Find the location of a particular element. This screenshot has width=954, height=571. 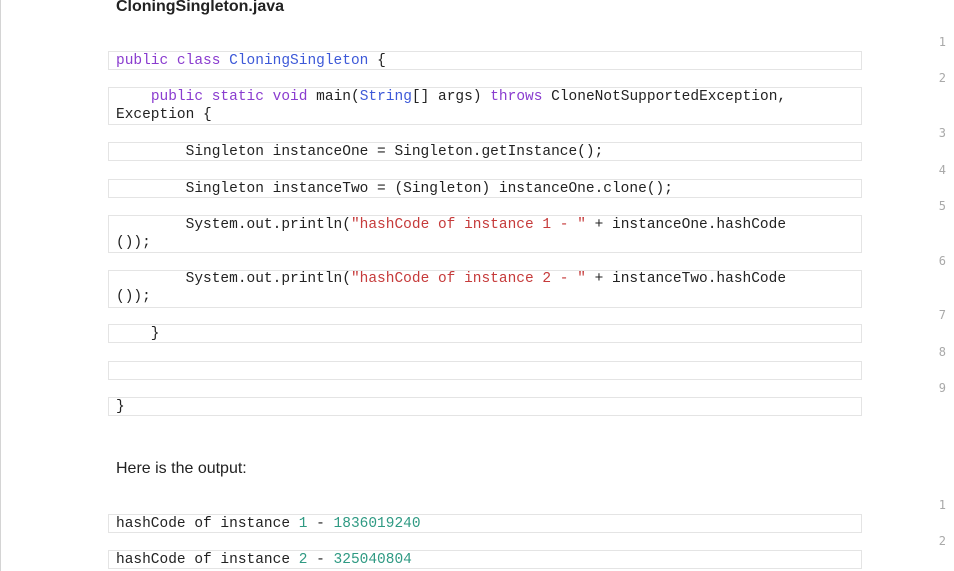

code-text-7: } is located at coordinates (486, 334).